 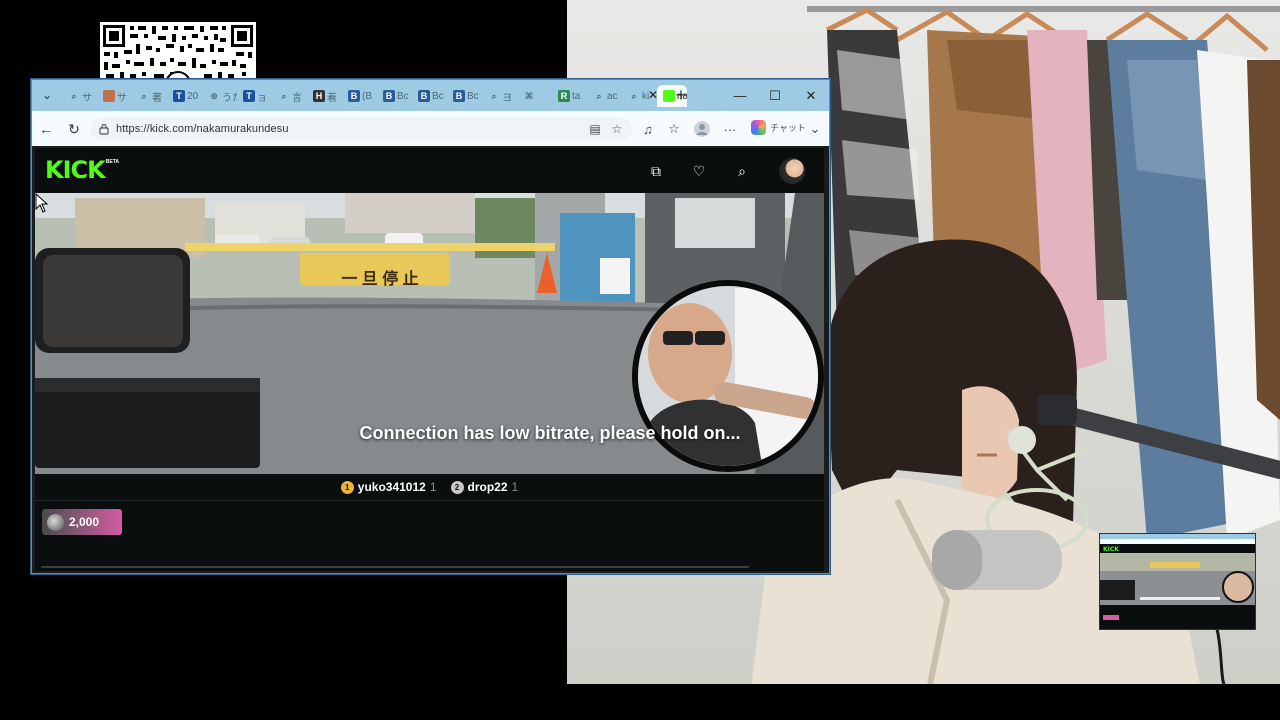 What do you see at coordinates (699, 171) in the screenshot?
I see `following-heart-icon: ♡` at bounding box center [699, 171].